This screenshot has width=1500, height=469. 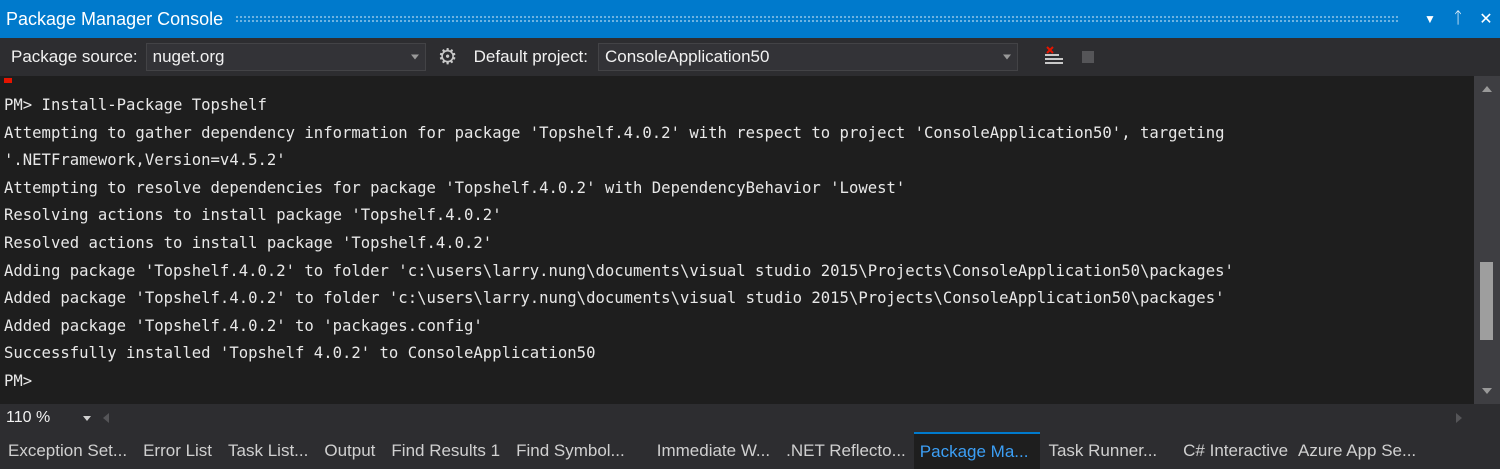 I want to click on console-prompt: PM>, so click(x=18, y=381).